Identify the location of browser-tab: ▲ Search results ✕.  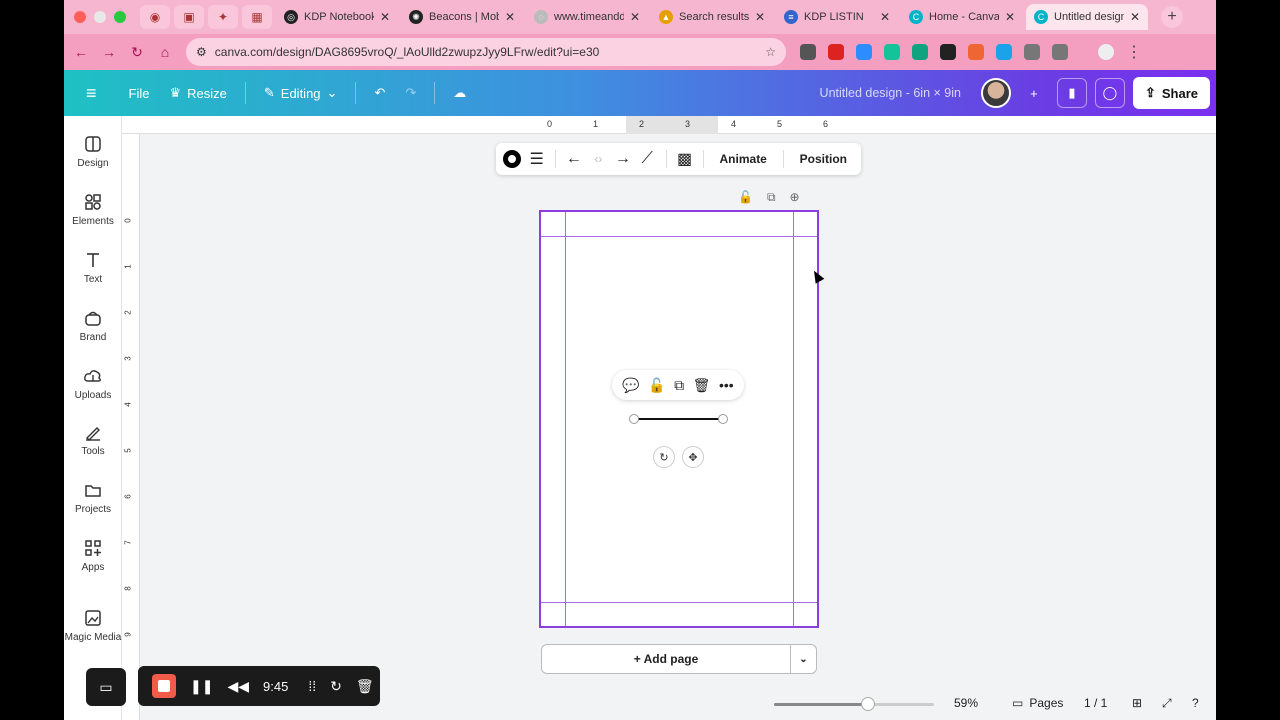
(712, 17).